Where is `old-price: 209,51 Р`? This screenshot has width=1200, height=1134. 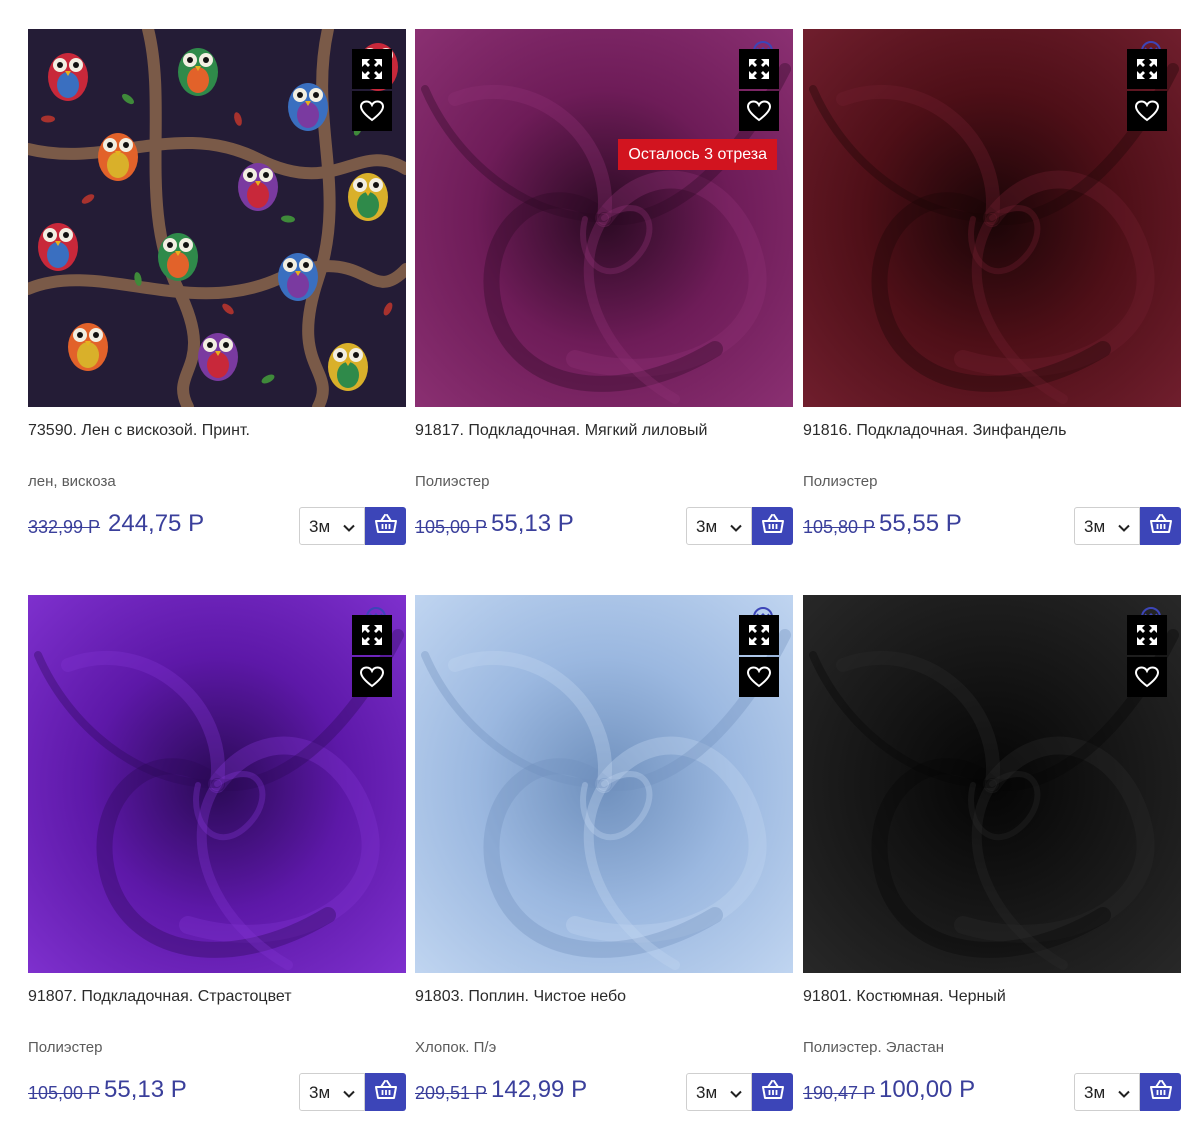
old-price: 209,51 Р is located at coordinates (451, 1093).